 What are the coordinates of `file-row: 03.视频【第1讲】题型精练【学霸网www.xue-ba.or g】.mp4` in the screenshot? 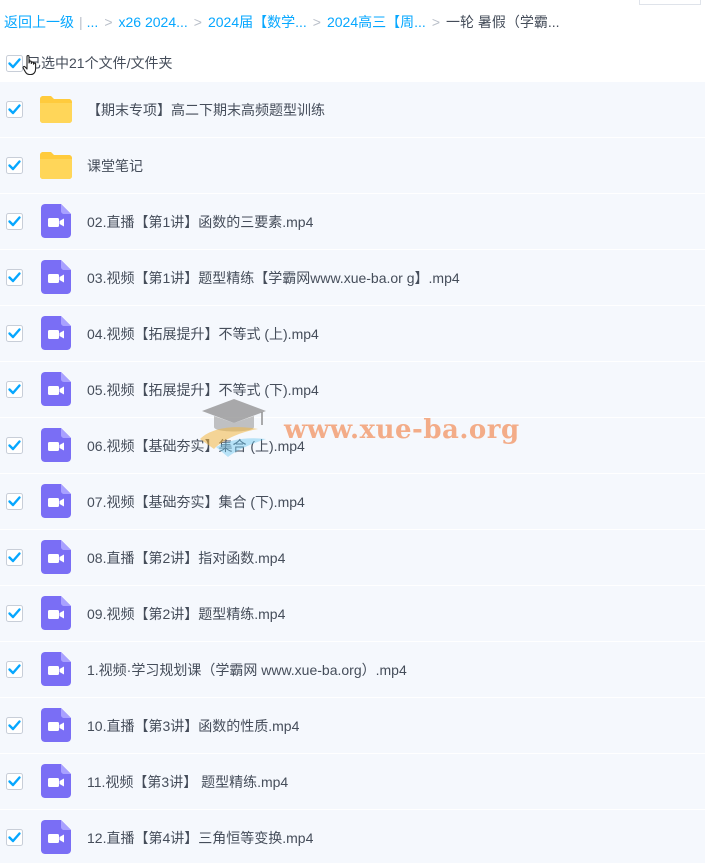 It's located at (352, 278).